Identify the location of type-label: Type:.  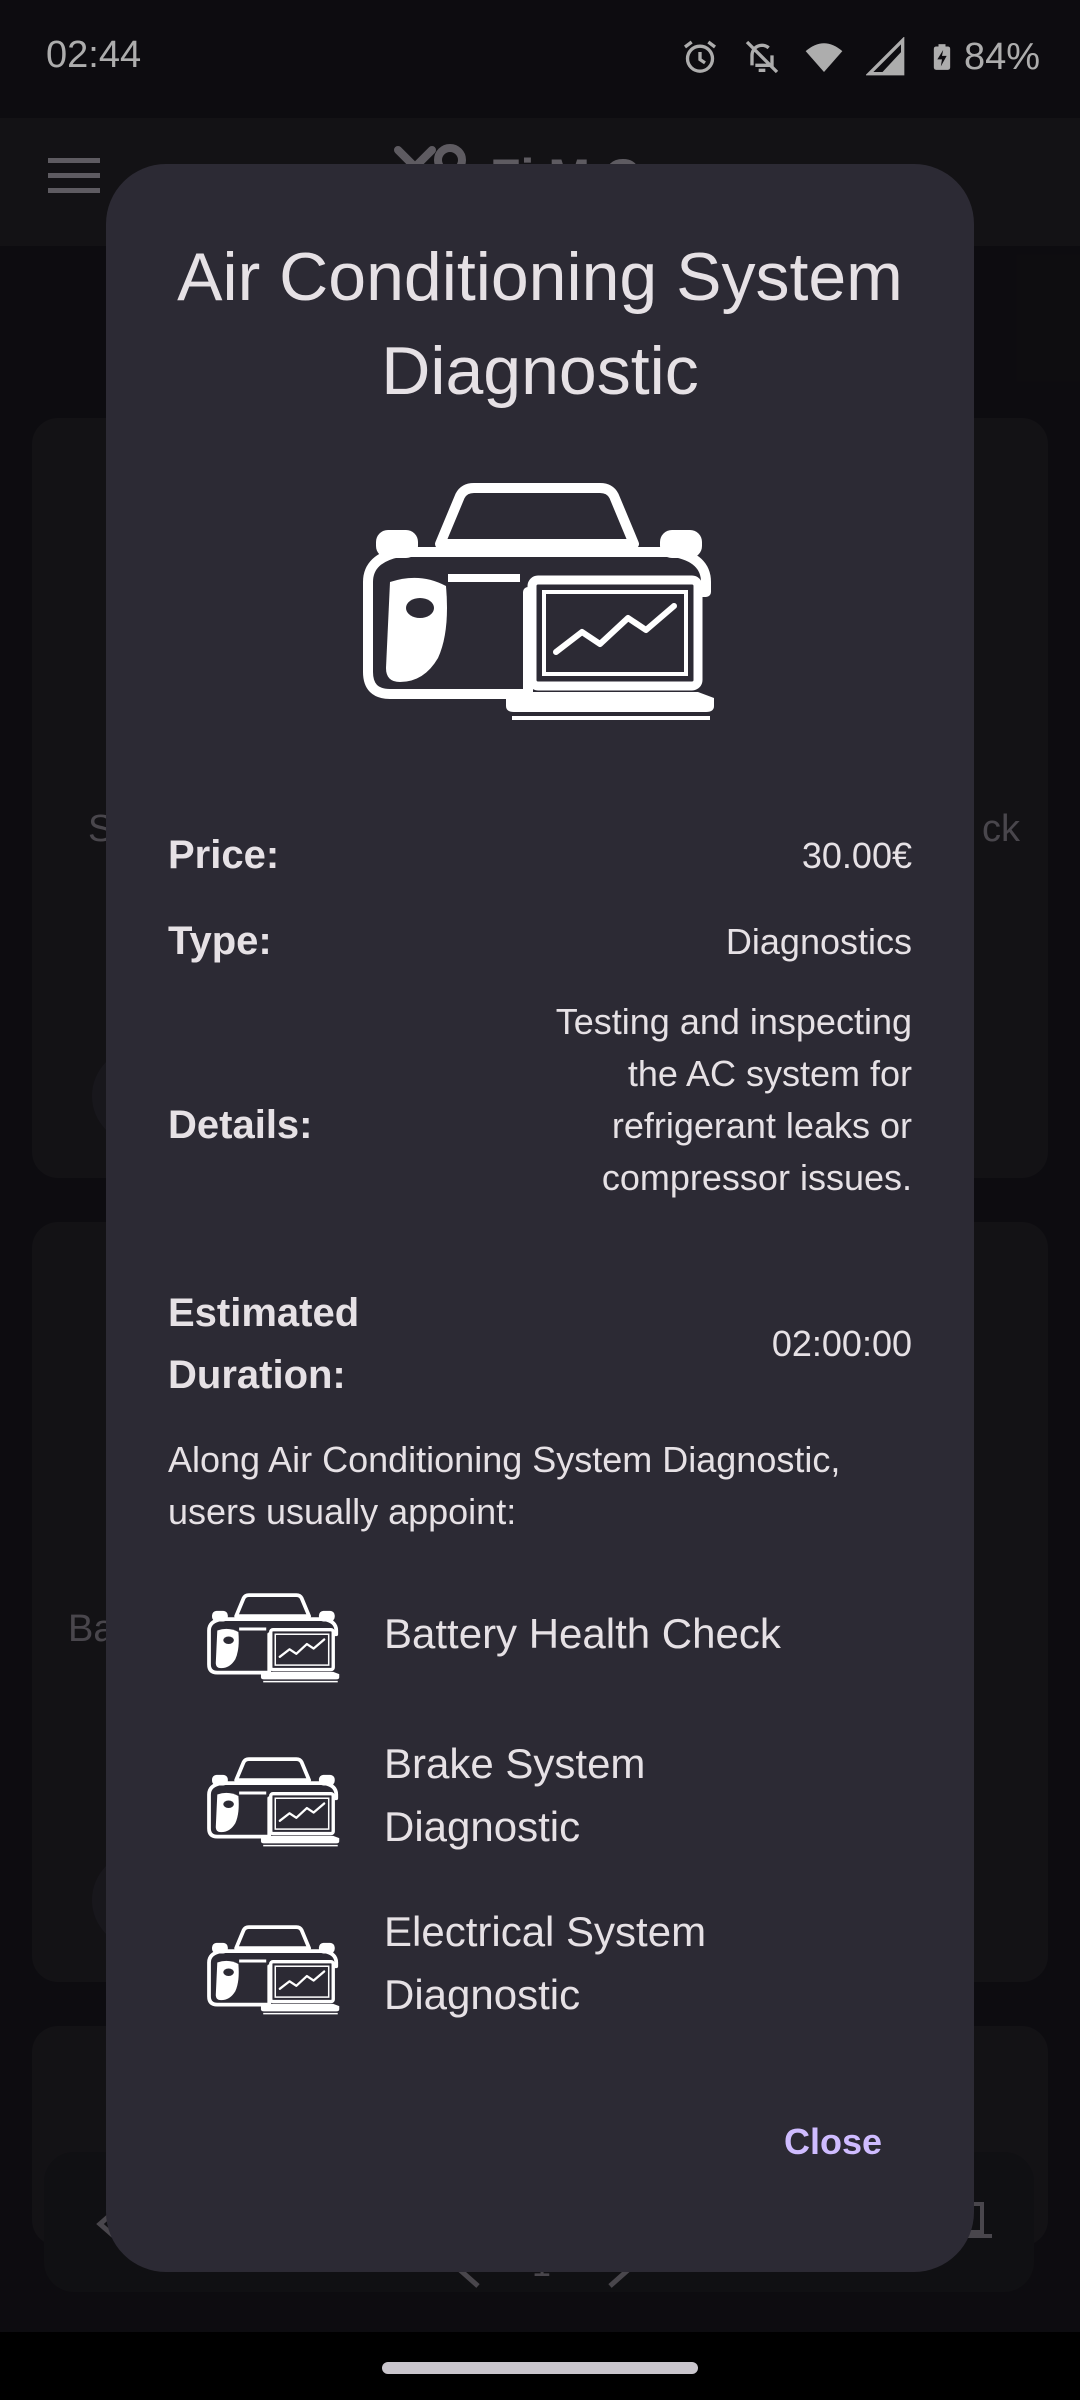
(220, 941).